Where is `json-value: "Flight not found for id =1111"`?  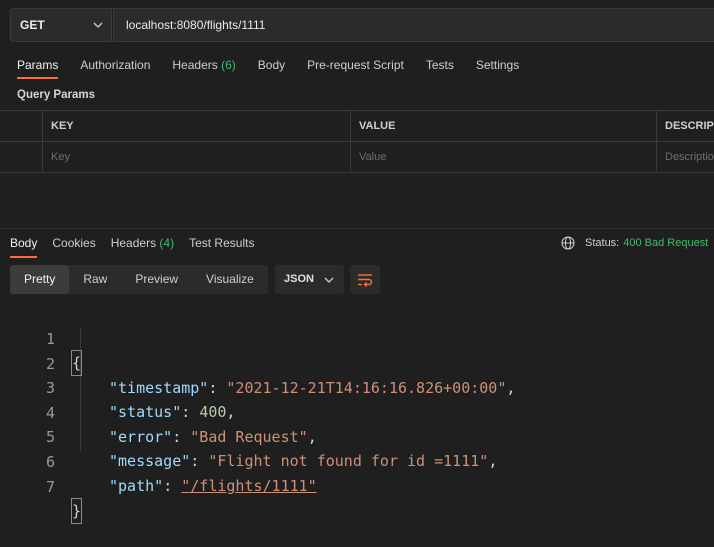 json-value: "Flight not found for id =1111" is located at coordinates (348, 461).